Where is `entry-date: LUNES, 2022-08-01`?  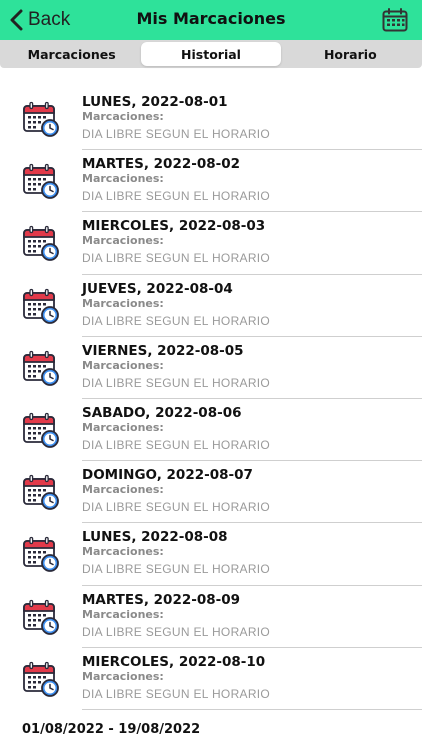 entry-date: LUNES, 2022-08-01 is located at coordinates (155, 102).